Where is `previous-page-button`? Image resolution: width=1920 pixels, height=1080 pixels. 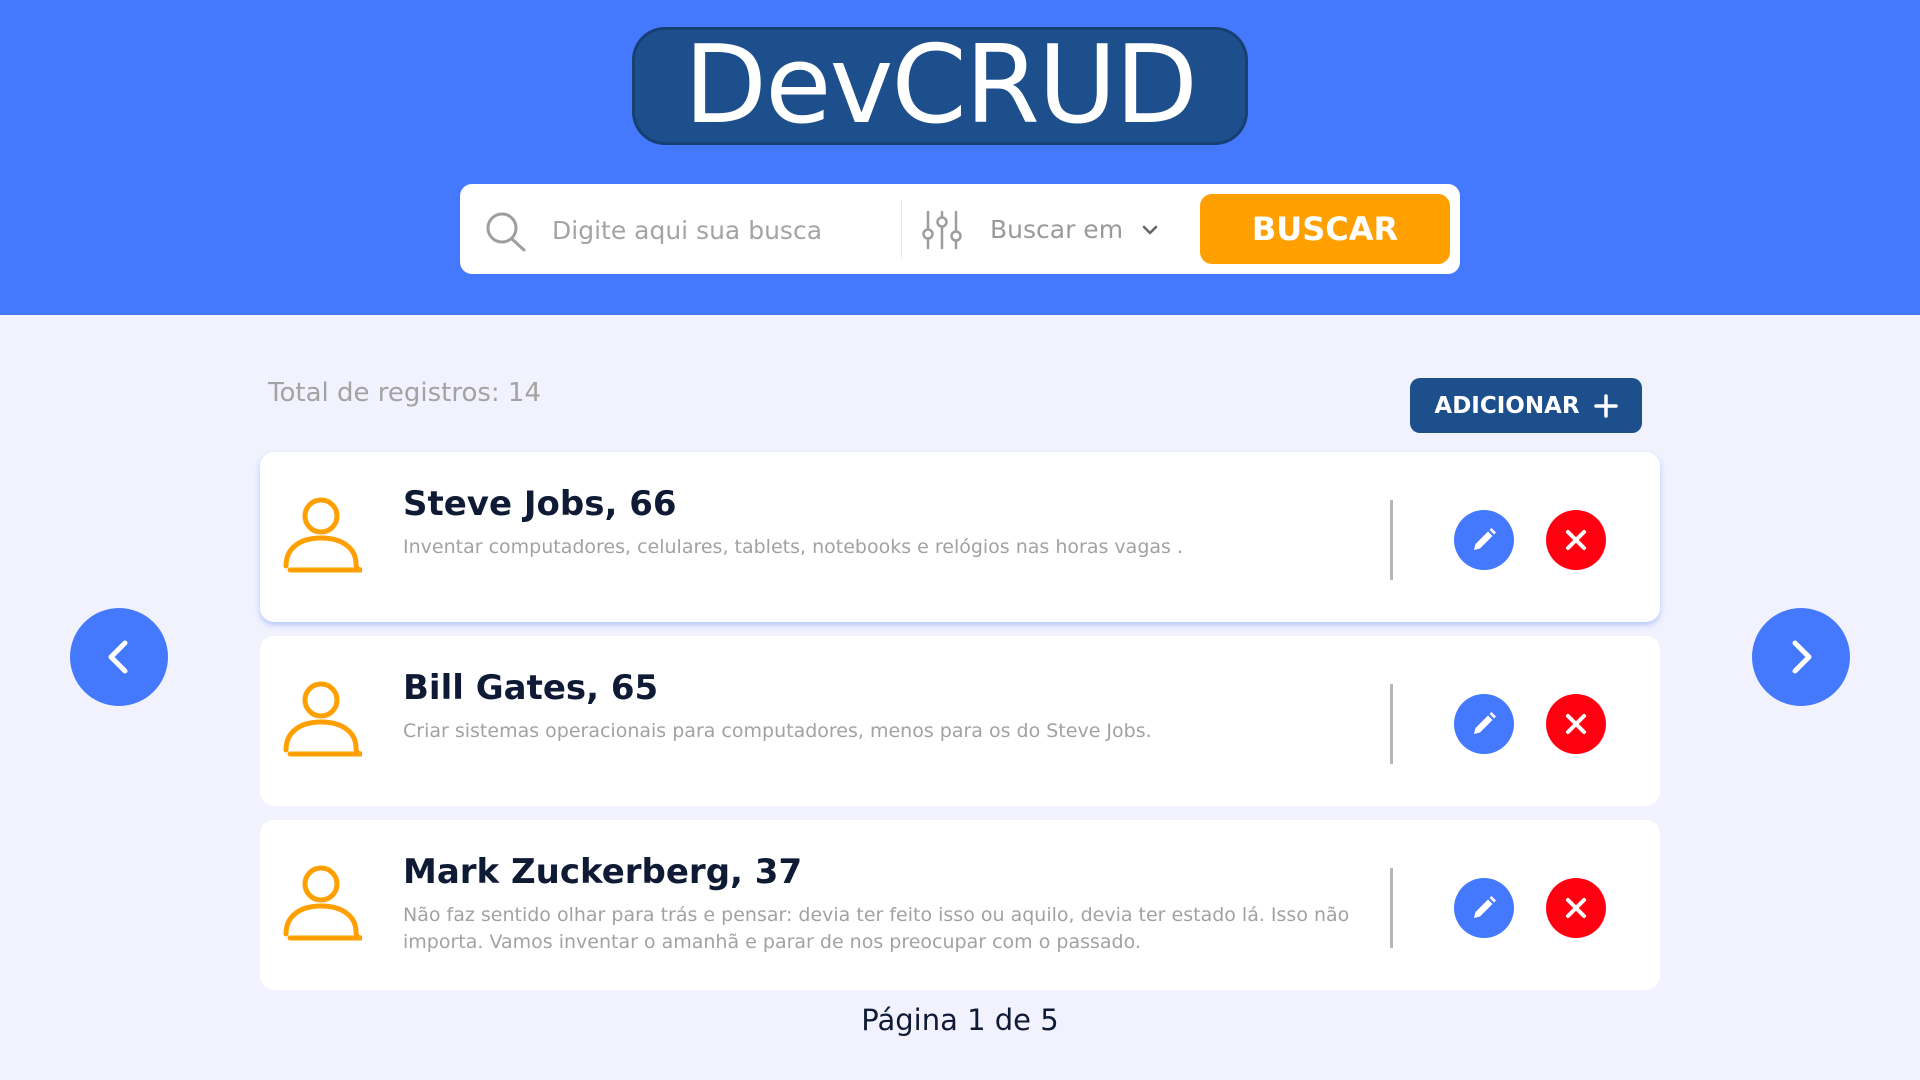
previous-page-button is located at coordinates (119, 657).